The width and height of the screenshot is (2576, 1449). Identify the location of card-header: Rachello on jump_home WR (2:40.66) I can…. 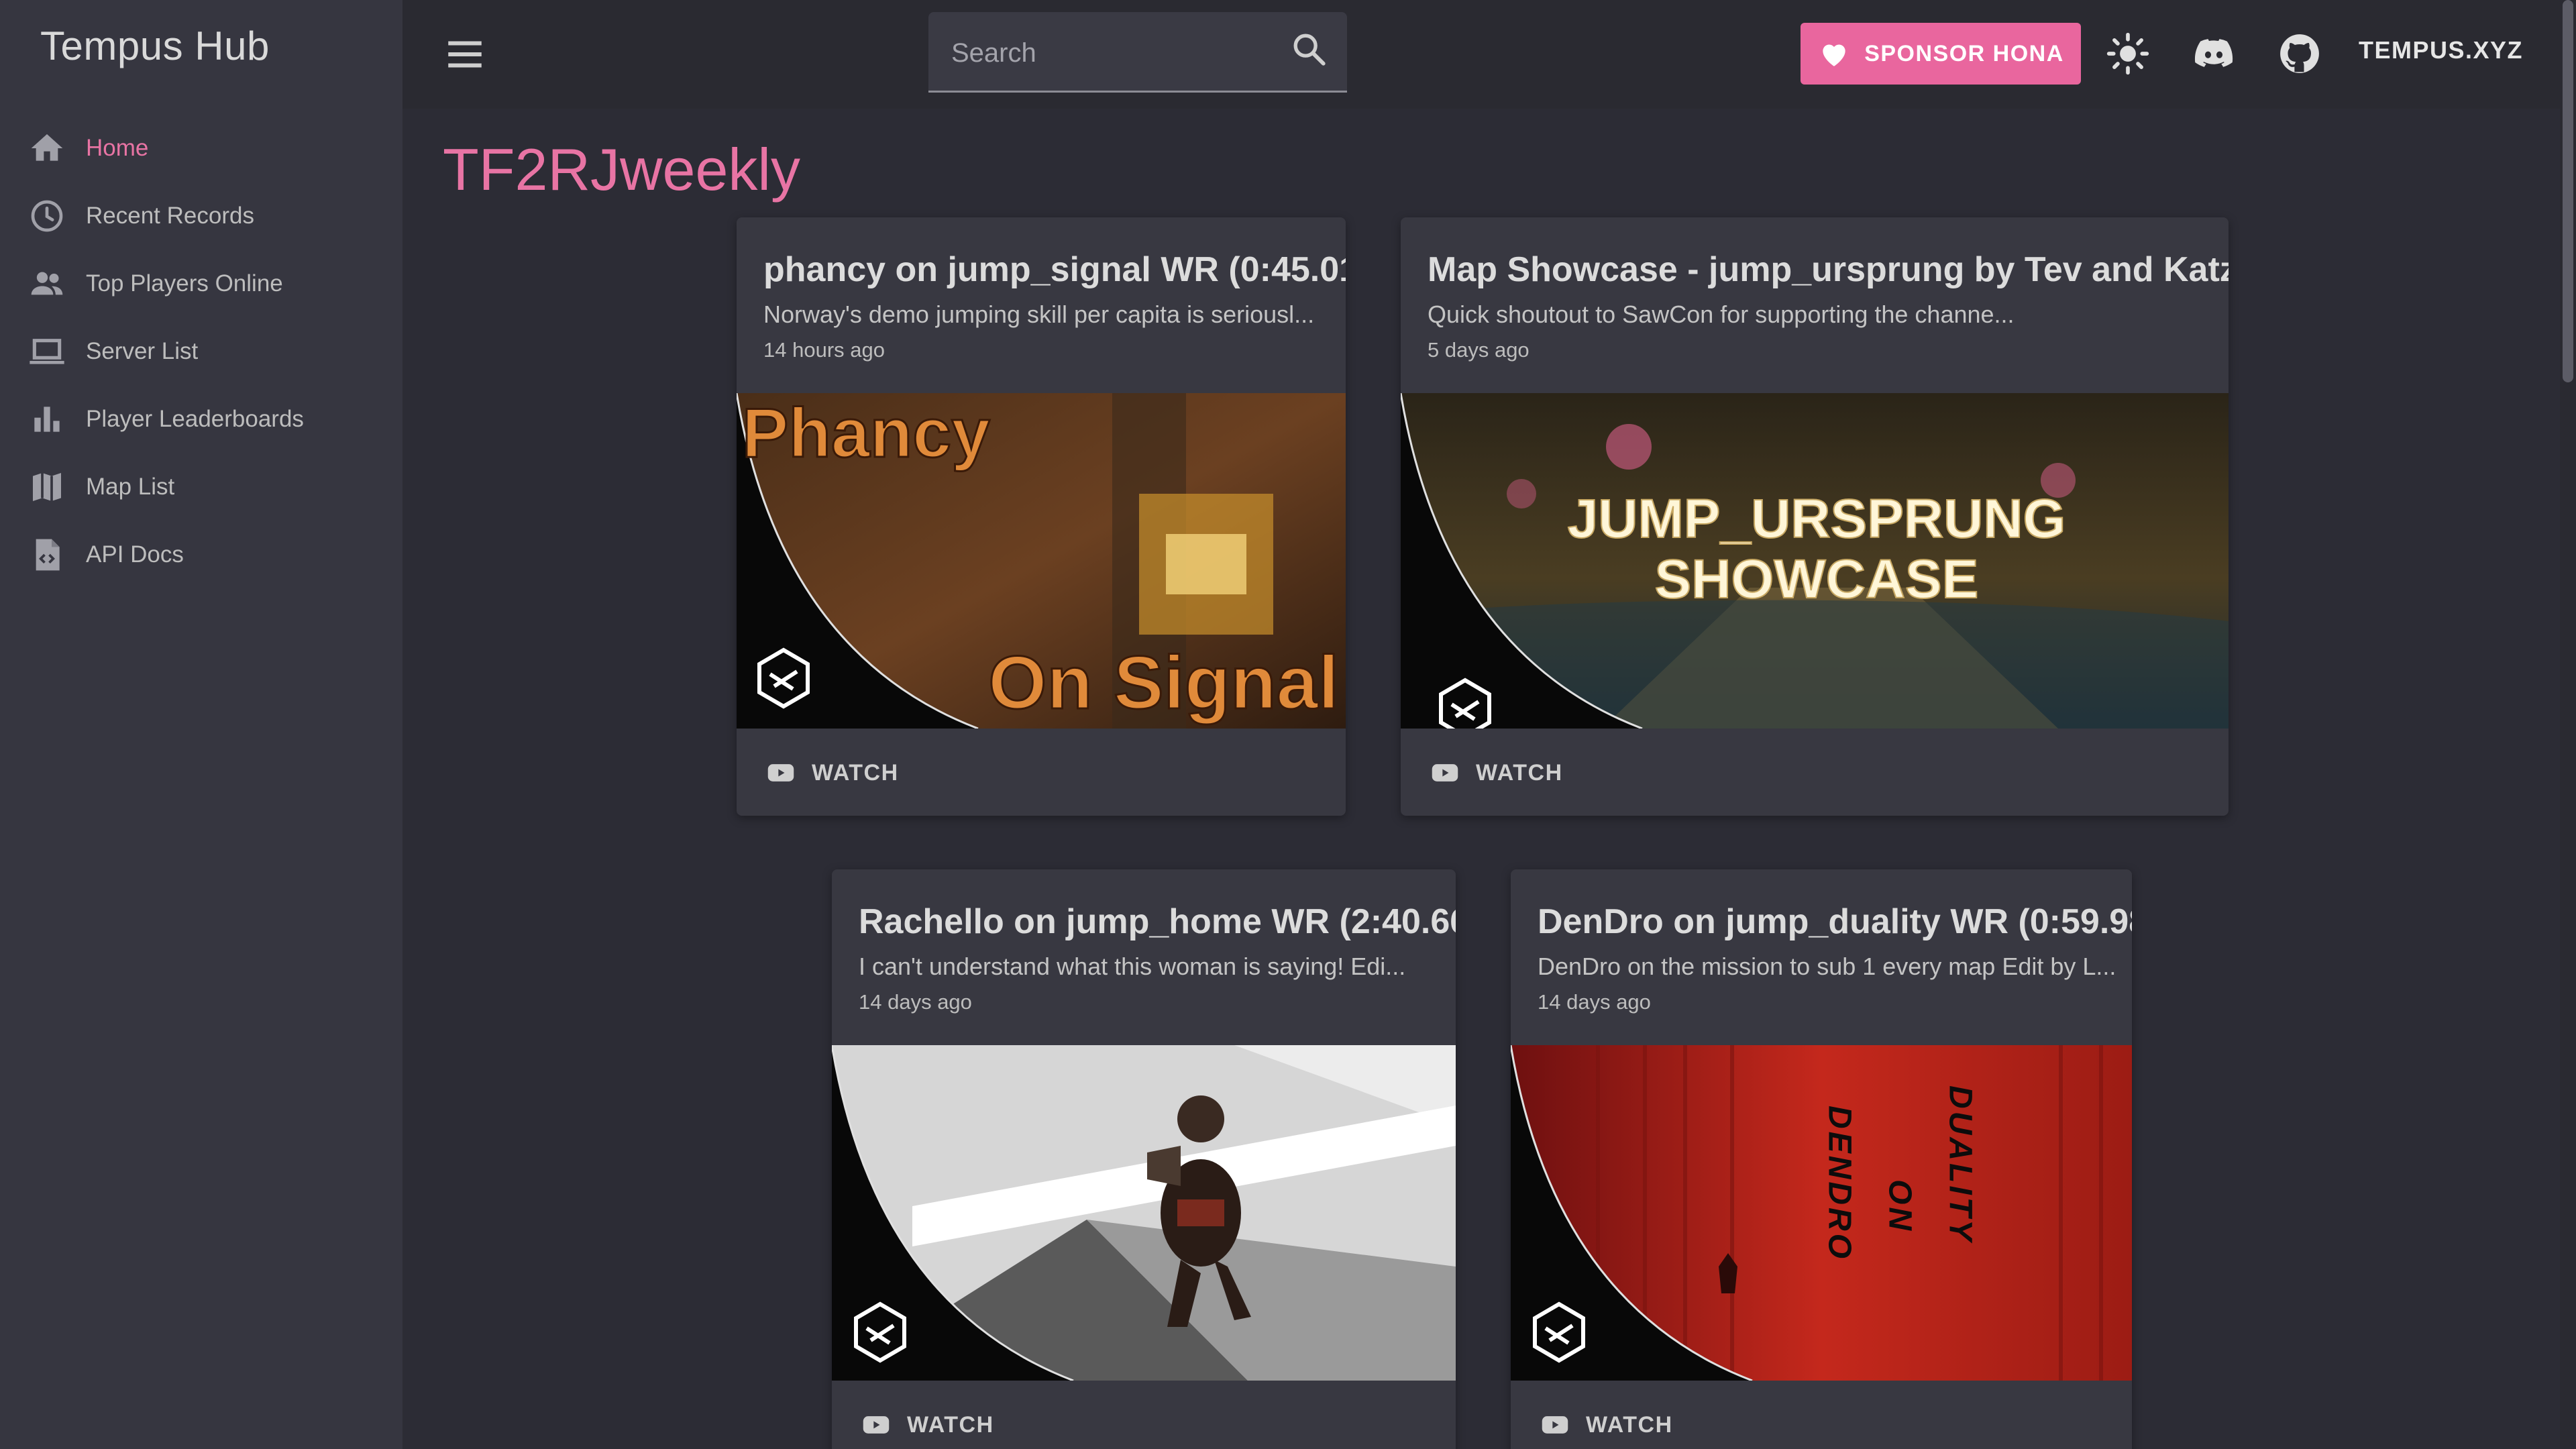
(1144, 957).